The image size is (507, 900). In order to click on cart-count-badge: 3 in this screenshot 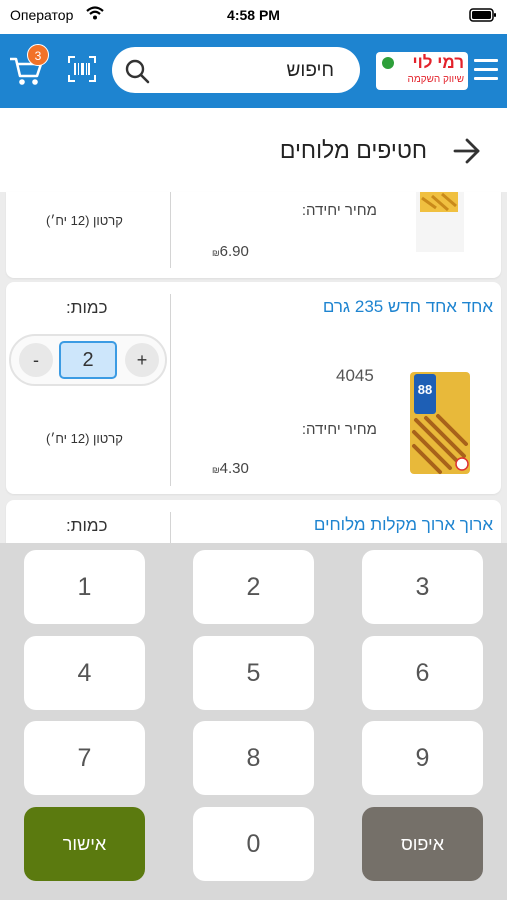, I will do `click(38, 55)`.